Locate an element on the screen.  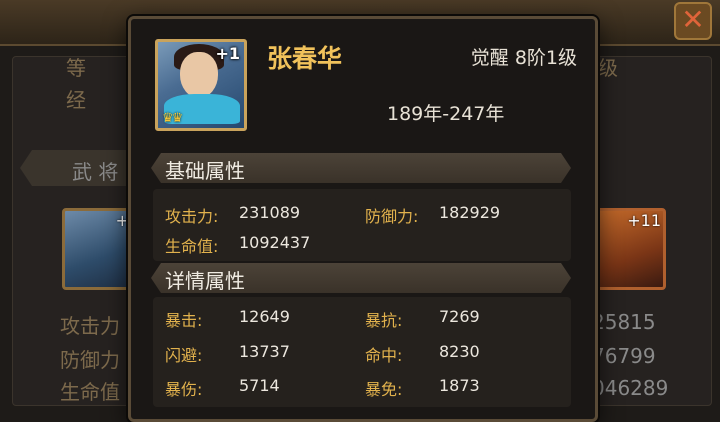
basic-attrs-box: 攻击力: 231089 防御力: 182929 生命值: 1092437 is located at coordinates (362, 225).